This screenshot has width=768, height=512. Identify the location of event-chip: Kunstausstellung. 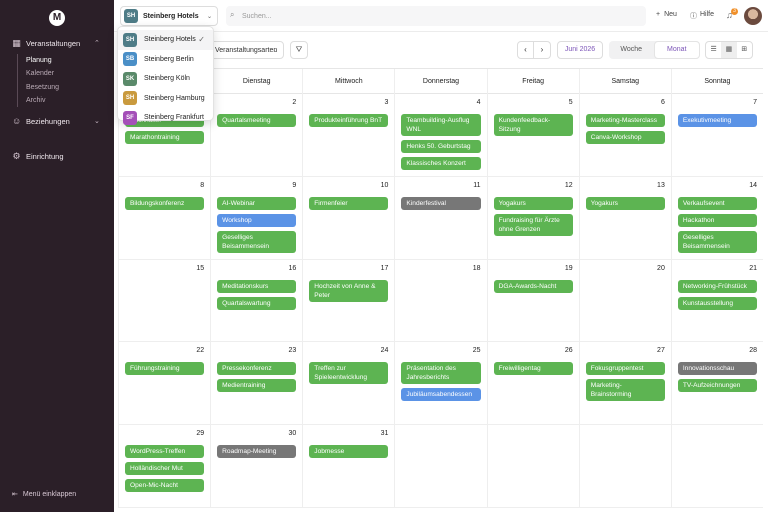
(717, 303).